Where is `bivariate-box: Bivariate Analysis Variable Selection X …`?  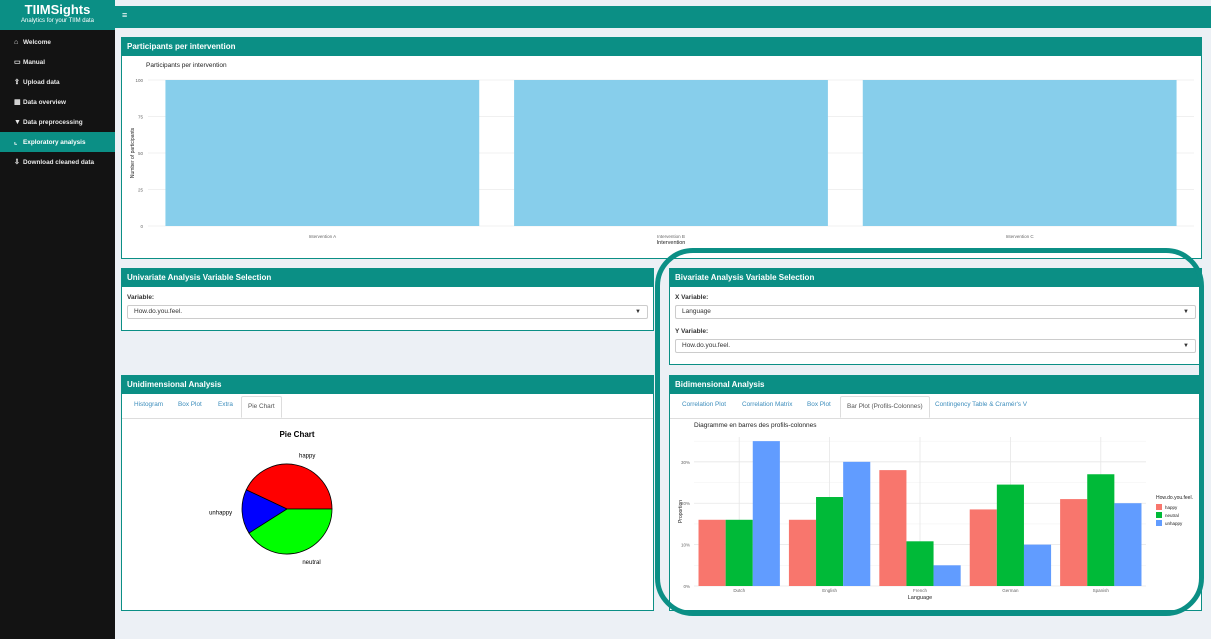 bivariate-box: Bivariate Analysis Variable Selection X … is located at coordinates (935, 316).